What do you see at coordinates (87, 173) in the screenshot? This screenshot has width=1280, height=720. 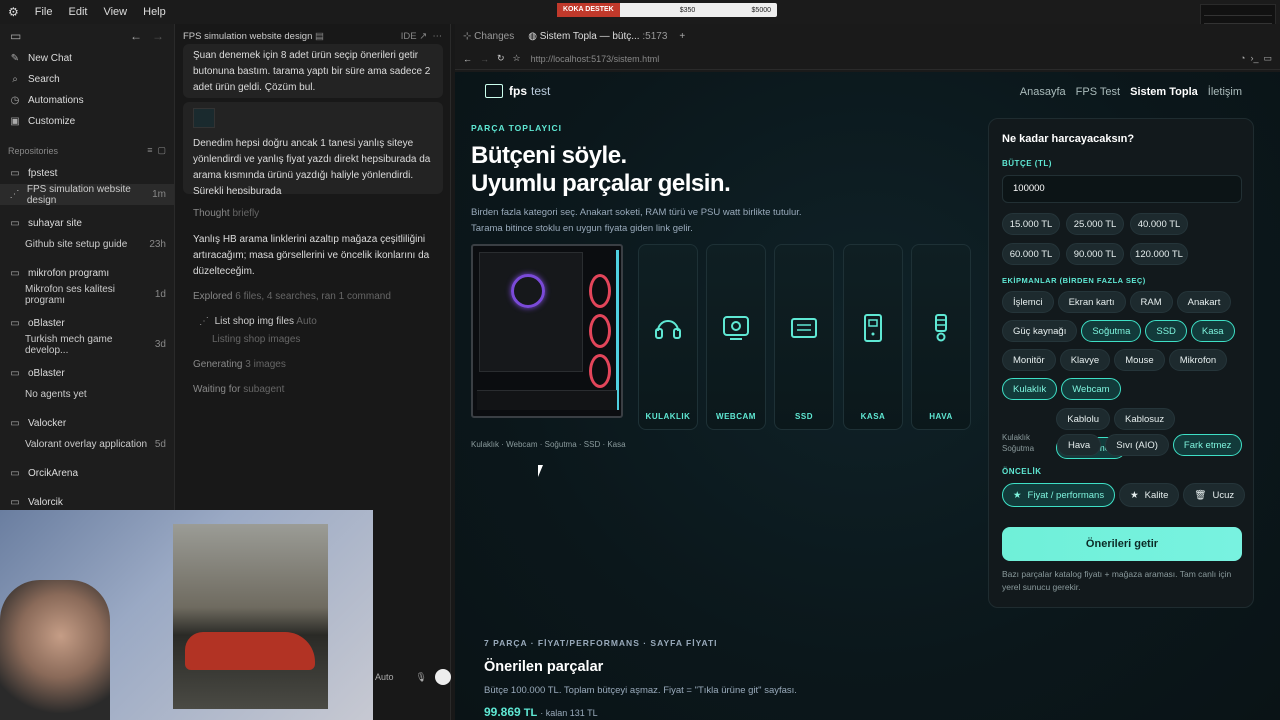 I see `repo-folder: ▭ fpstest` at bounding box center [87, 173].